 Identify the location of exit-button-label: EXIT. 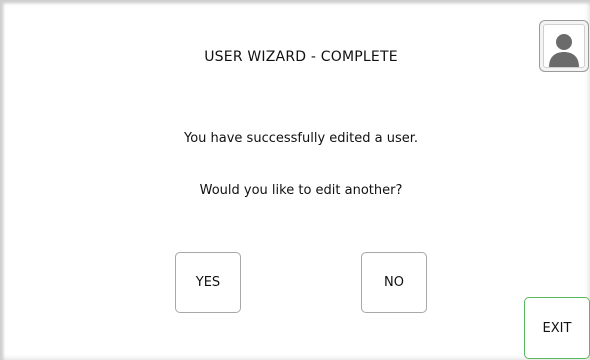
(557, 328).